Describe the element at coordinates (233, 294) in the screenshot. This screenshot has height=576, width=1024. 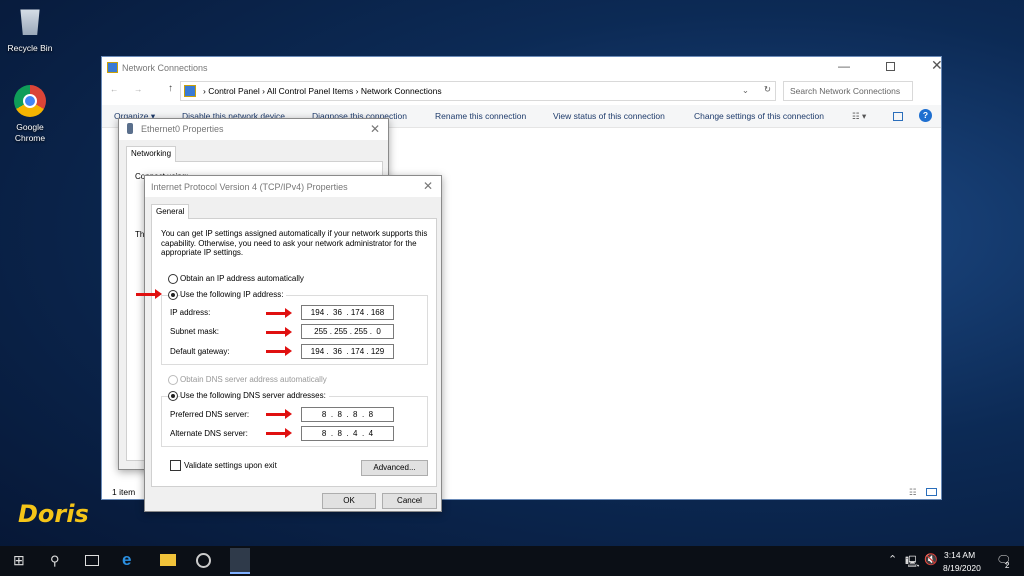
I see `use-ip-label: Use the following IP address:` at that location.